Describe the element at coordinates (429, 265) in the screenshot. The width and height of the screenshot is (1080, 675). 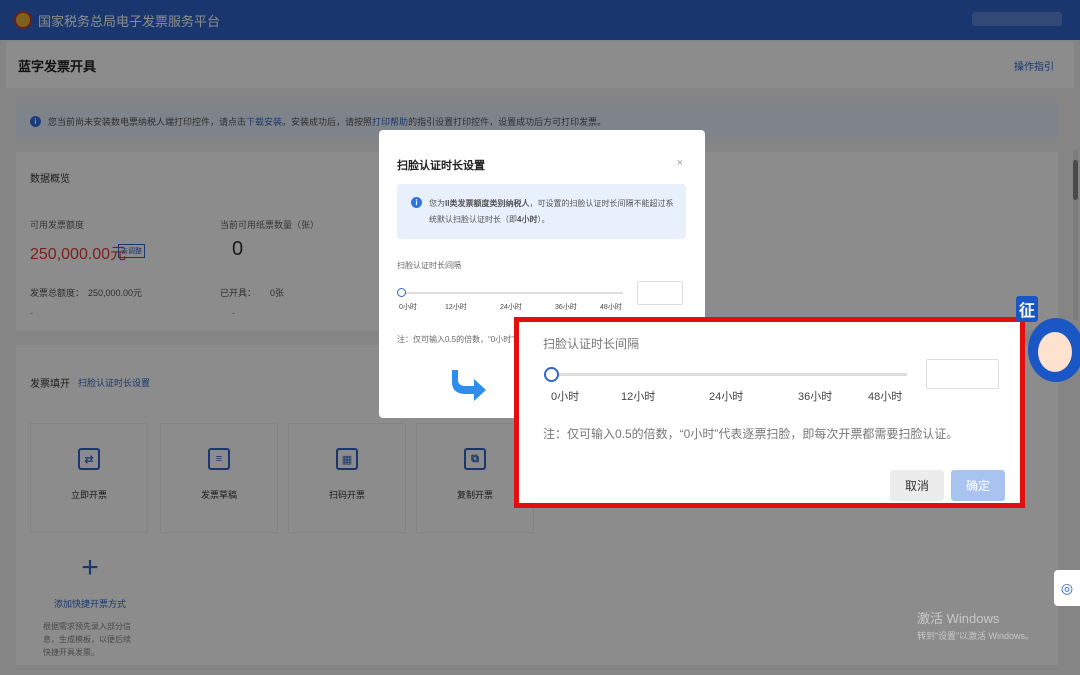
I see `slider-label: 扫脸认证时长间隔` at that location.